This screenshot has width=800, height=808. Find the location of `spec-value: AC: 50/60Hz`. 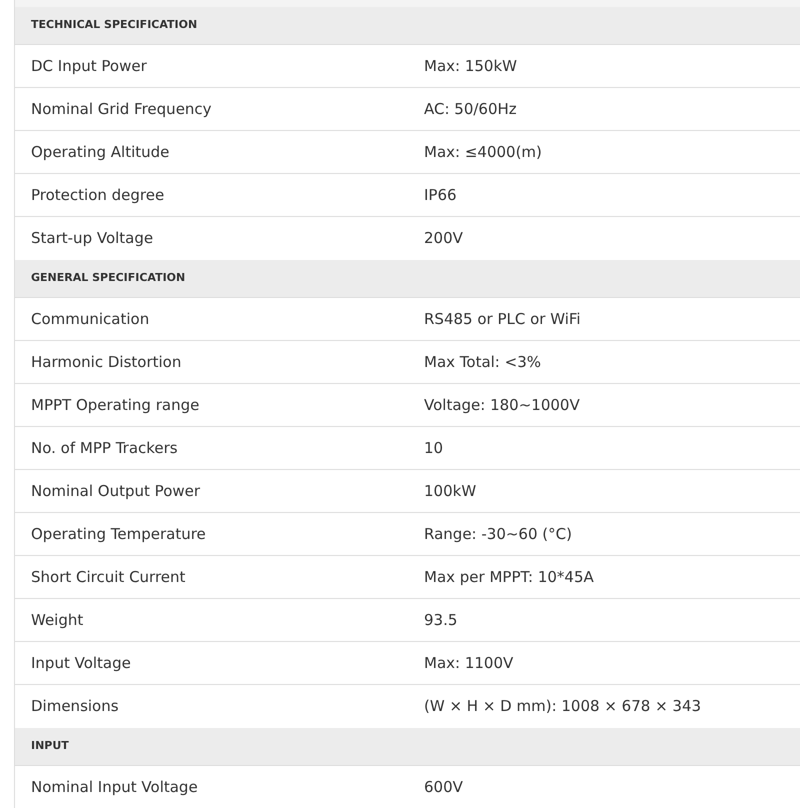

spec-value: AC: 50/60Hz is located at coordinates (470, 109).